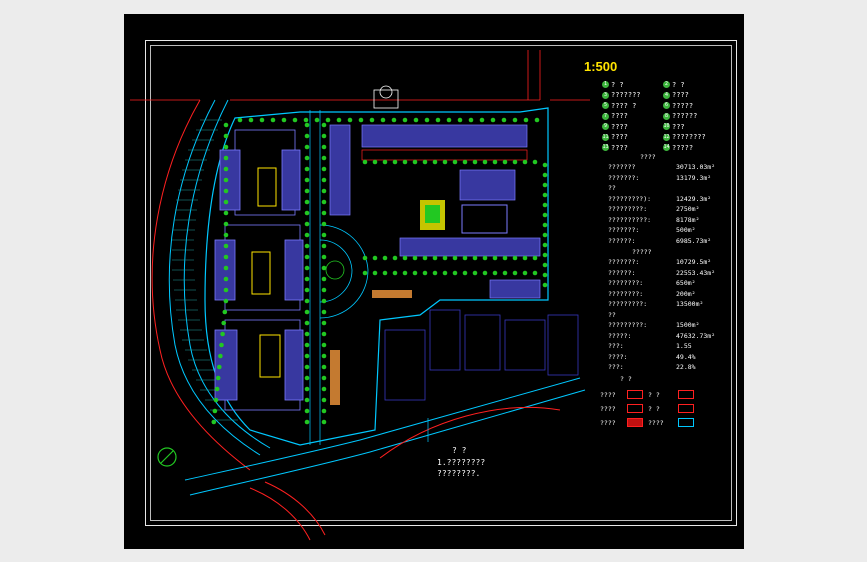  Describe the element at coordinates (694, 240) in the screenshot. I see `stat-value: 6985.73m²` at that location.